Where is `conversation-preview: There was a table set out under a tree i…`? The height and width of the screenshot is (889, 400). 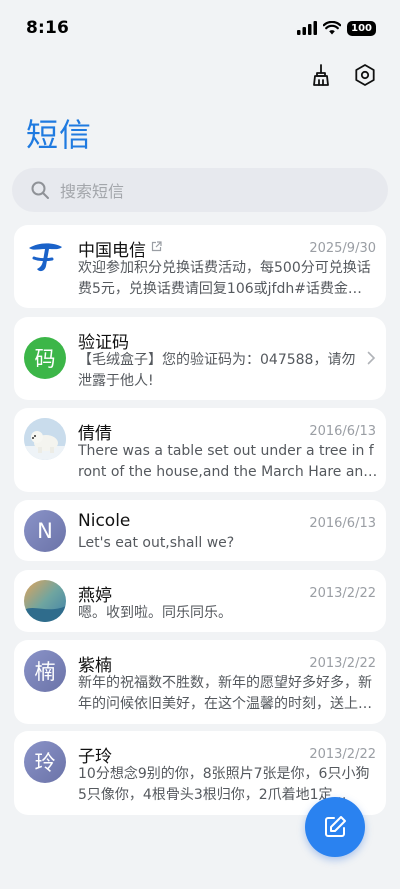 conversation-preview: There was a table set out under a tree i… is located at coordinates (226, 461).